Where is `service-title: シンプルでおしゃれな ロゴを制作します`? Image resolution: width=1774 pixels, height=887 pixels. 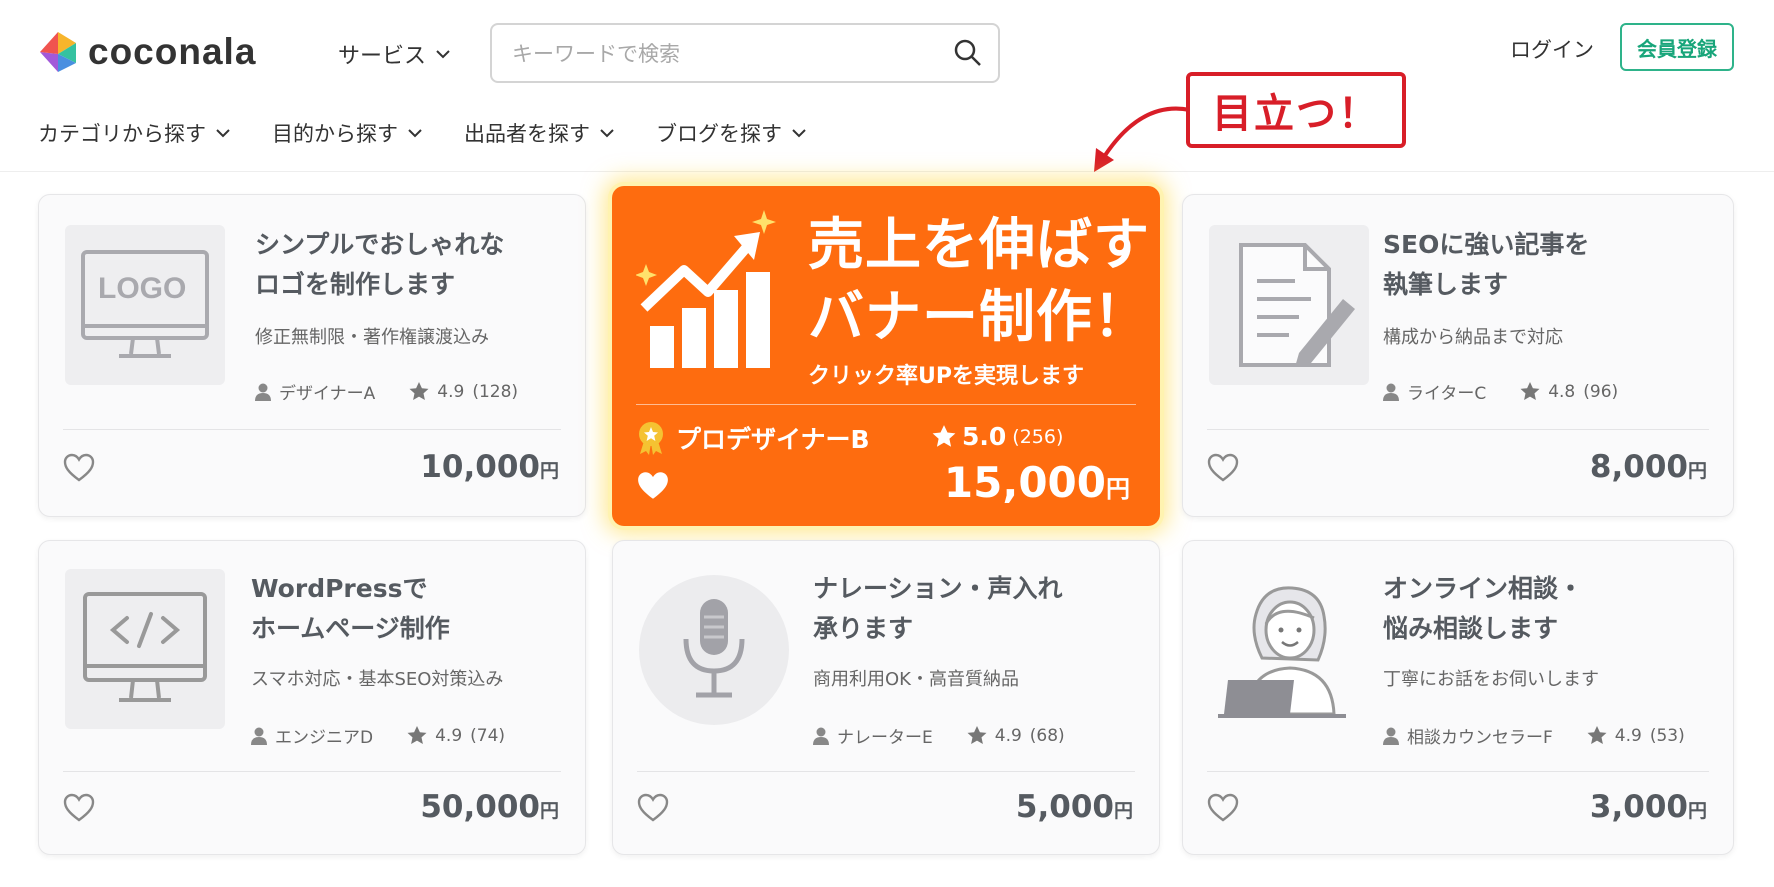
service-title: シンプルでおしゃれな ロゴを制作します is located at coordinates (425, 265).